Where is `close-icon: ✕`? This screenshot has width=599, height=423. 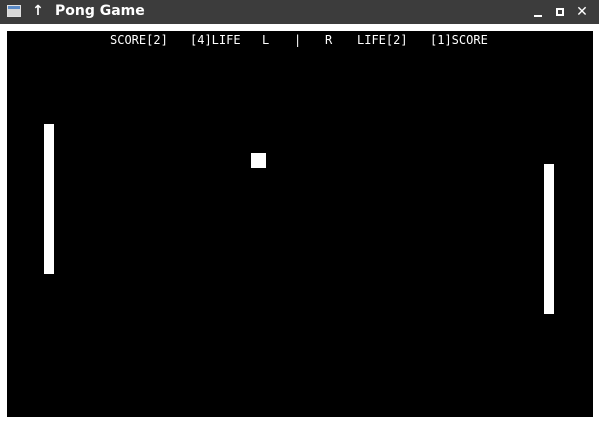
close-icon: ✕ is located at coordinates (582, 12).